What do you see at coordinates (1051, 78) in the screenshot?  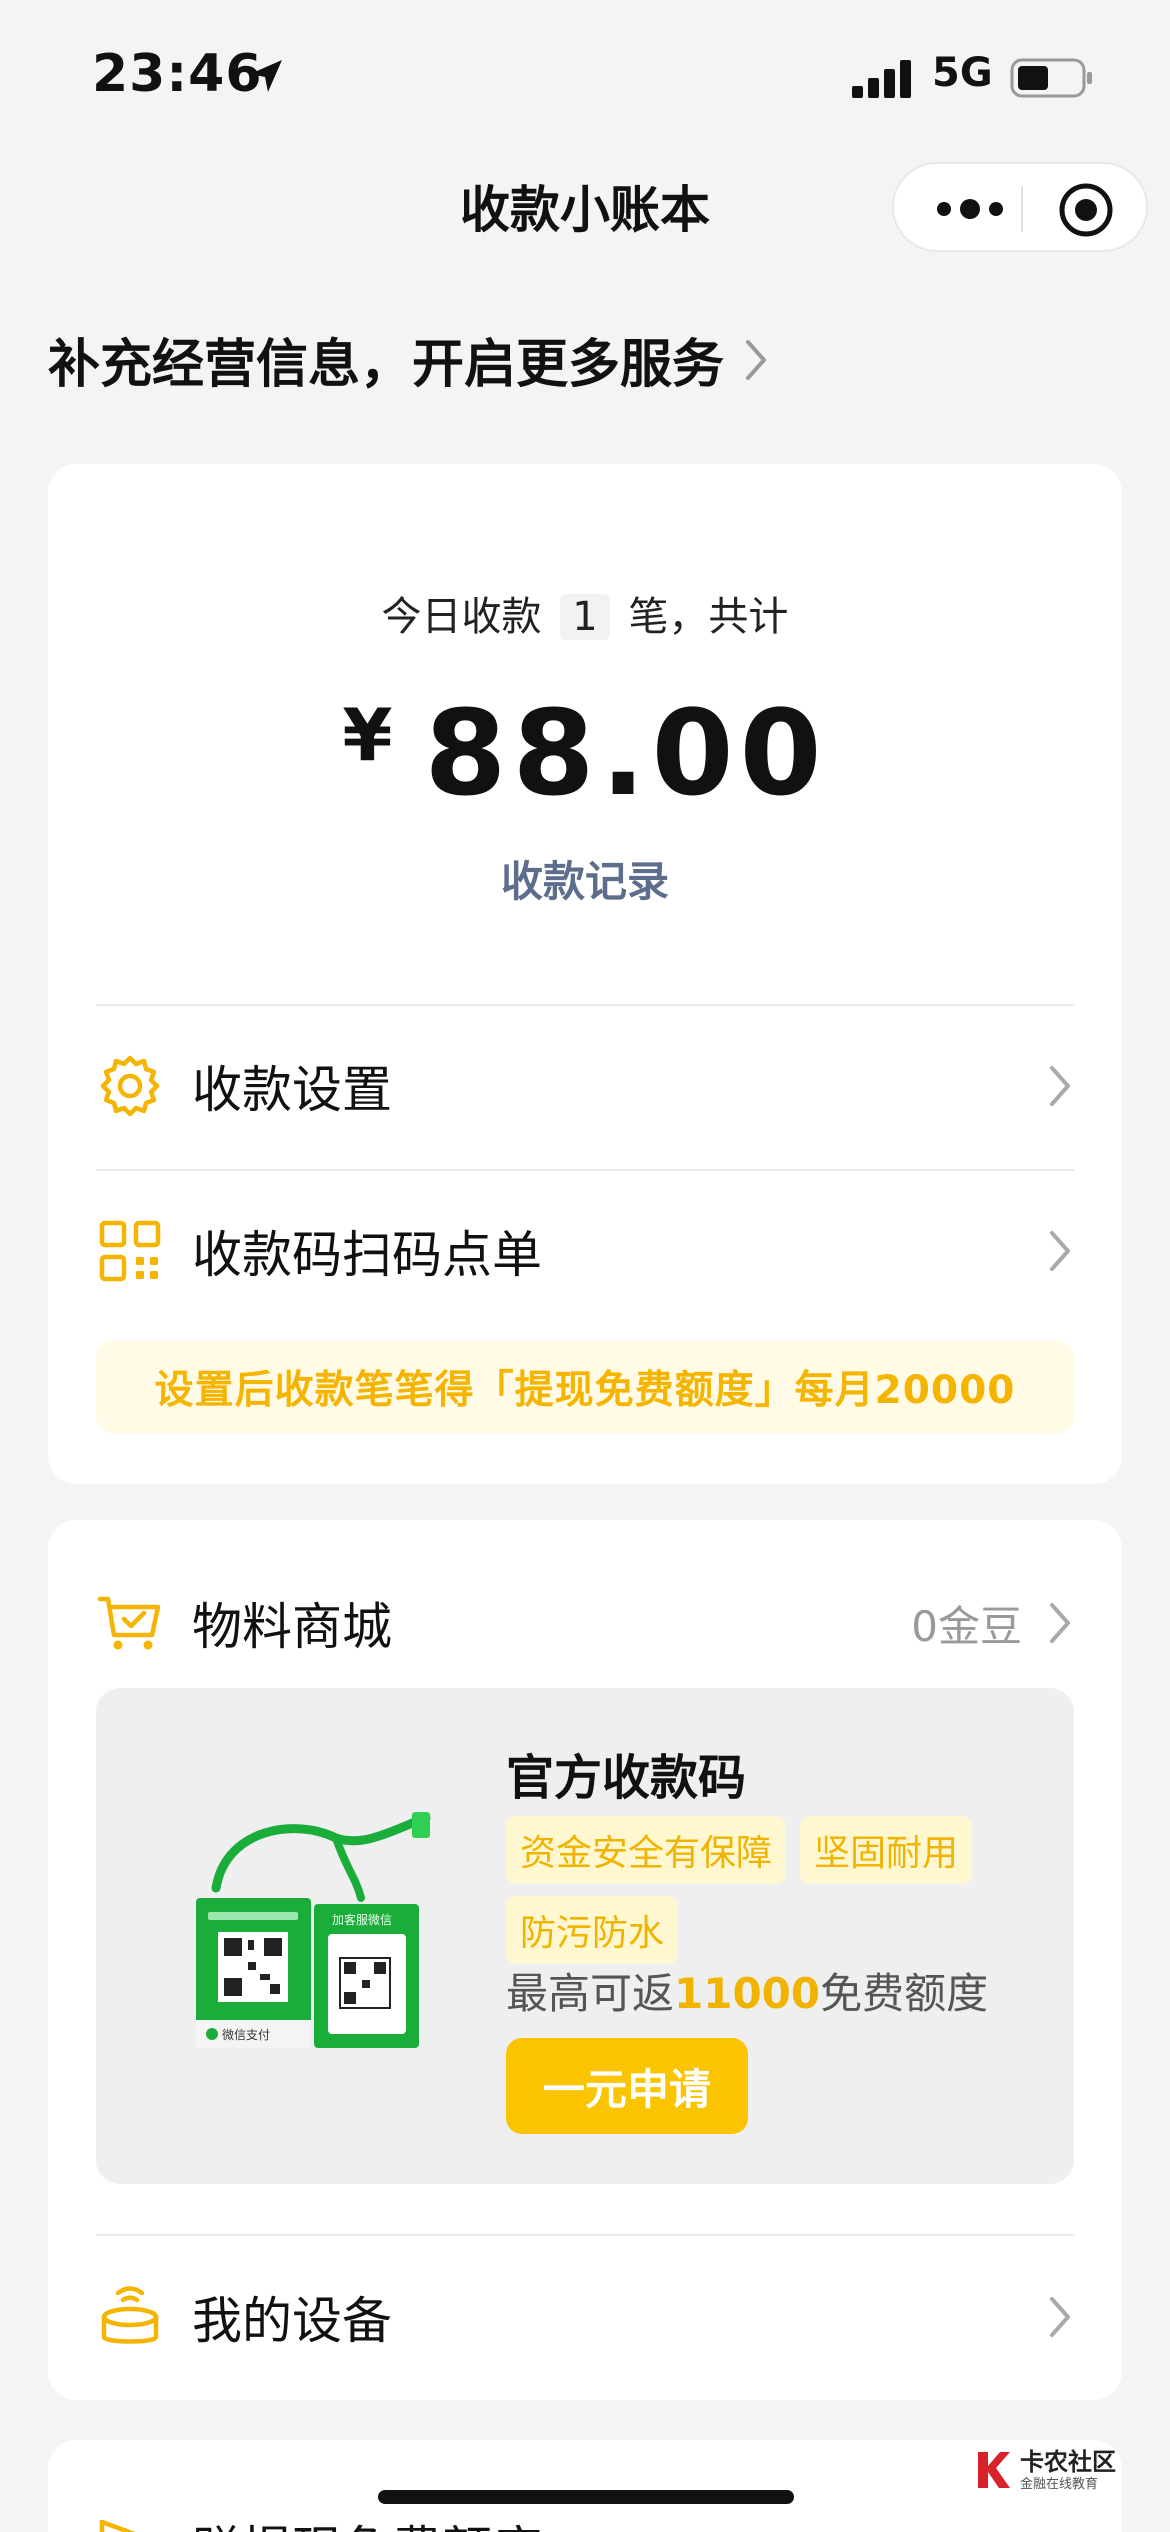 I see `battery-icon` at bounding box center [1051, 78].